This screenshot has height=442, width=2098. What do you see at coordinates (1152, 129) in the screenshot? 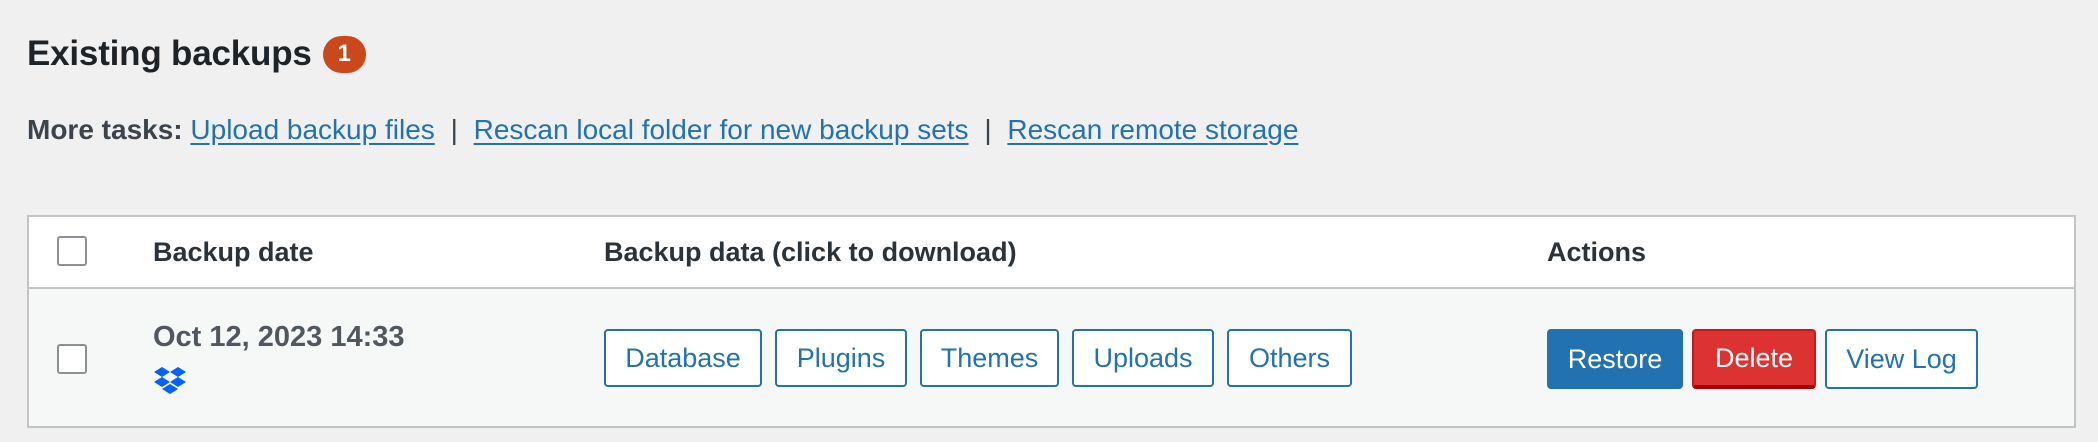
I see `rescan-remote-storage-link: Rescan remote storage` at bounding box center [1152, 129].